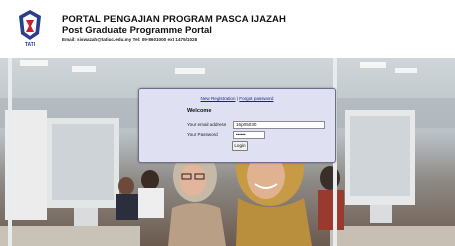 This screenshot has height=246, width=455. Describe the element at coordinates (256, 98) in the screenshot. I see `forgot-password-link: Forgot password` at that location.